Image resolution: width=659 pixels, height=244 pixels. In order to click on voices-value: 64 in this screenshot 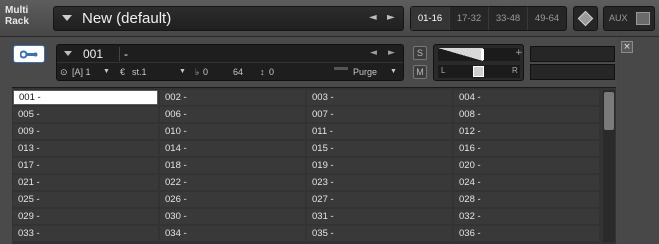, I will do `click(238, 72)`.